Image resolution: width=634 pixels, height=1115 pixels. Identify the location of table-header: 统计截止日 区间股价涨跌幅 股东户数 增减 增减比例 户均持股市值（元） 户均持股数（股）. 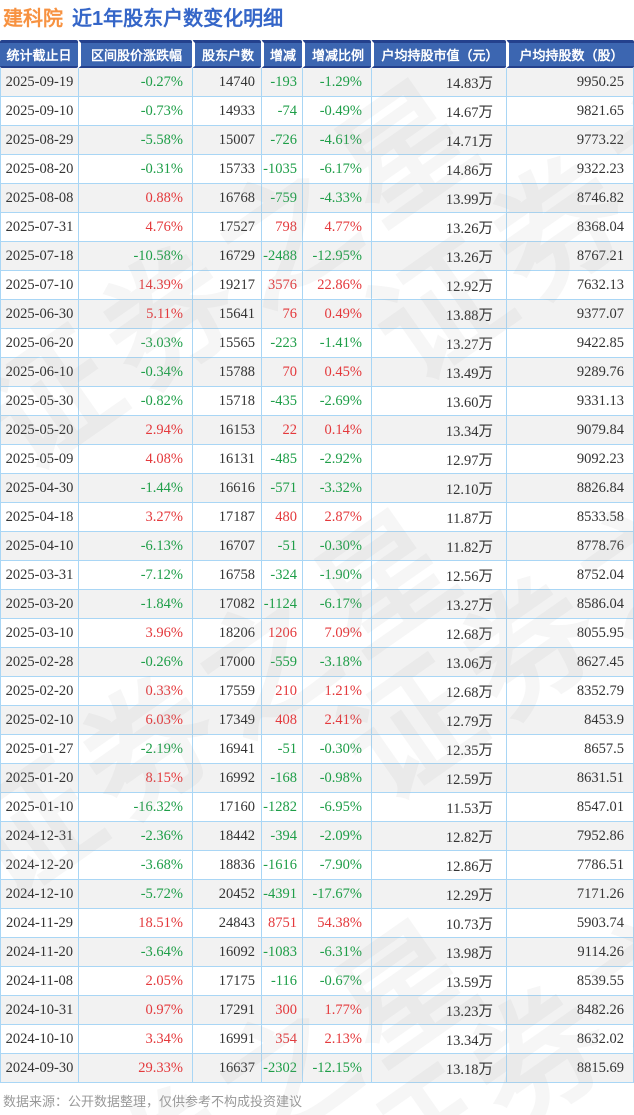
(317, 54).